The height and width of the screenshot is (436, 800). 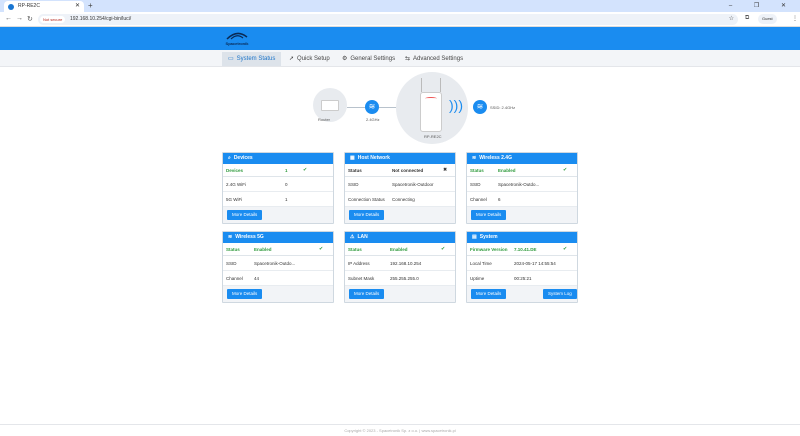 I want to click on monitor-icon: ▭, so click(x=231, y=59).